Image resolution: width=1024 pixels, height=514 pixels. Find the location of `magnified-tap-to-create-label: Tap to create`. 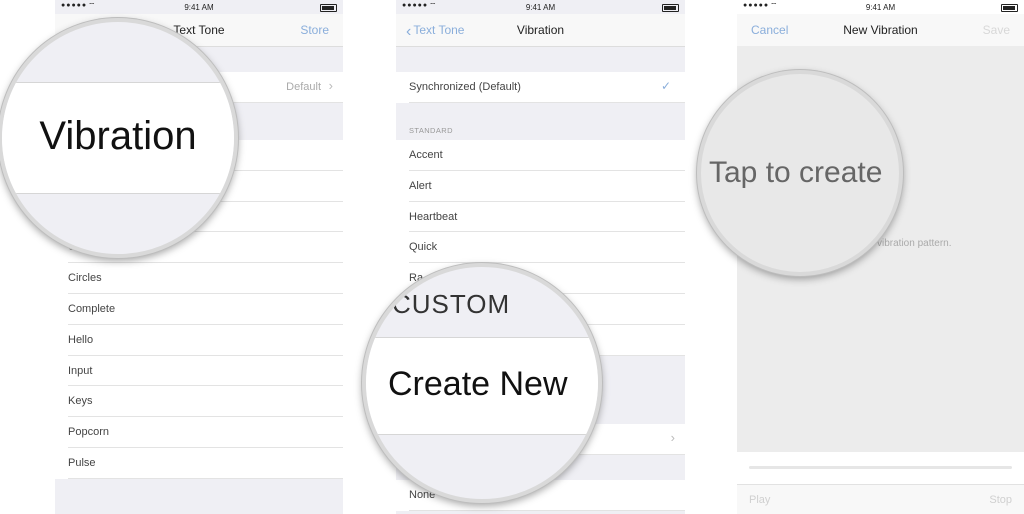

magnified-tap-to-create-label: Tap to create is located at coordinates (796, 172).